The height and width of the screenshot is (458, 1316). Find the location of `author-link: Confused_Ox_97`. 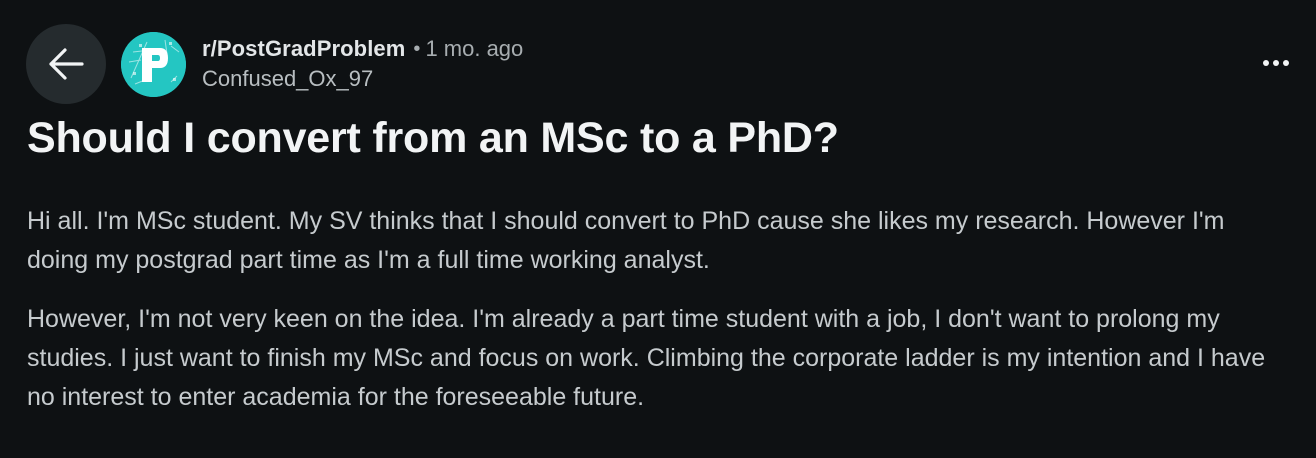

author-link: Confused_Ox_97 is located at coordinates (362, 79).